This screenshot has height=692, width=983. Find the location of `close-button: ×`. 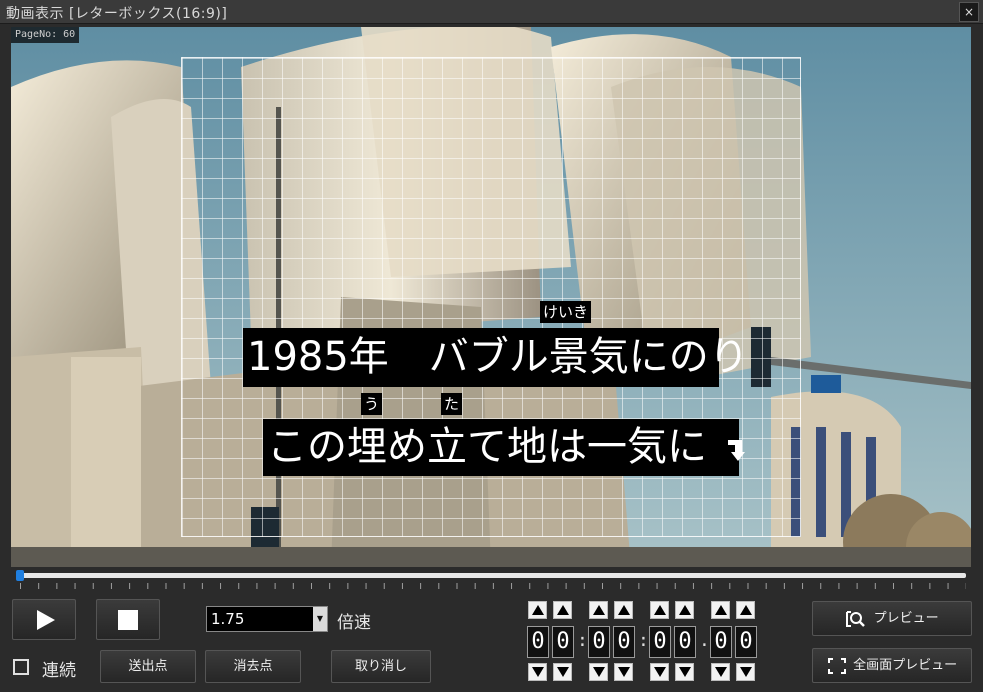

close-button: × is located at coordinates (969, 12).